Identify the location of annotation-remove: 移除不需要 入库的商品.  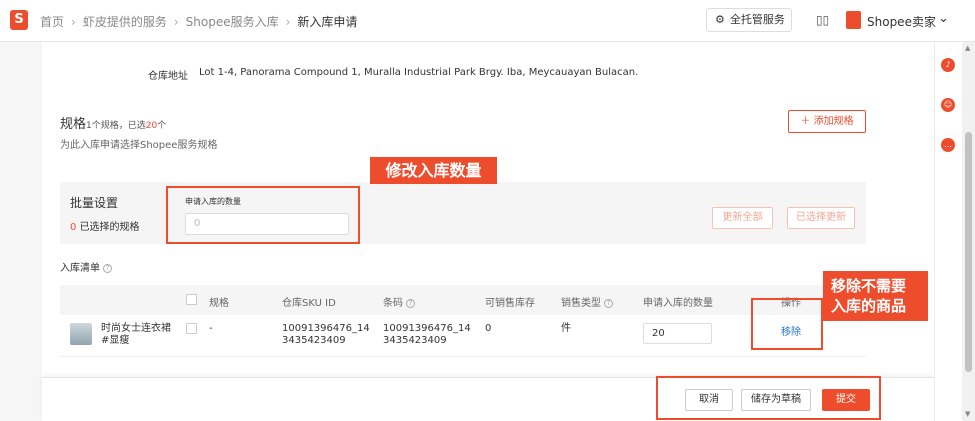
(875, 296).